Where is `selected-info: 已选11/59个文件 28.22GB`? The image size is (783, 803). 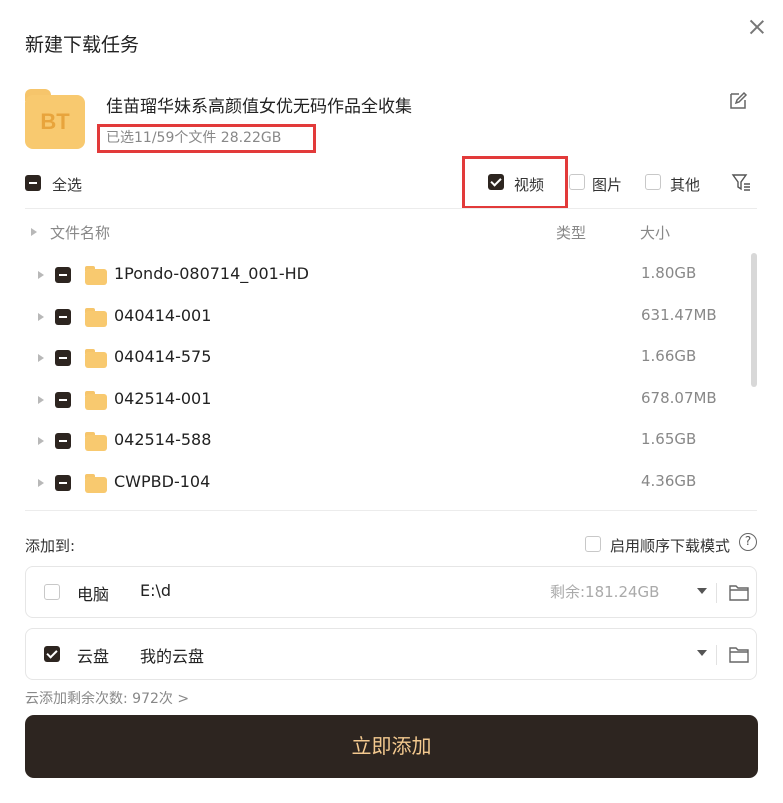
selected-info: 已选11/59个文件 28.22GB is located at coordinates (206, 138).